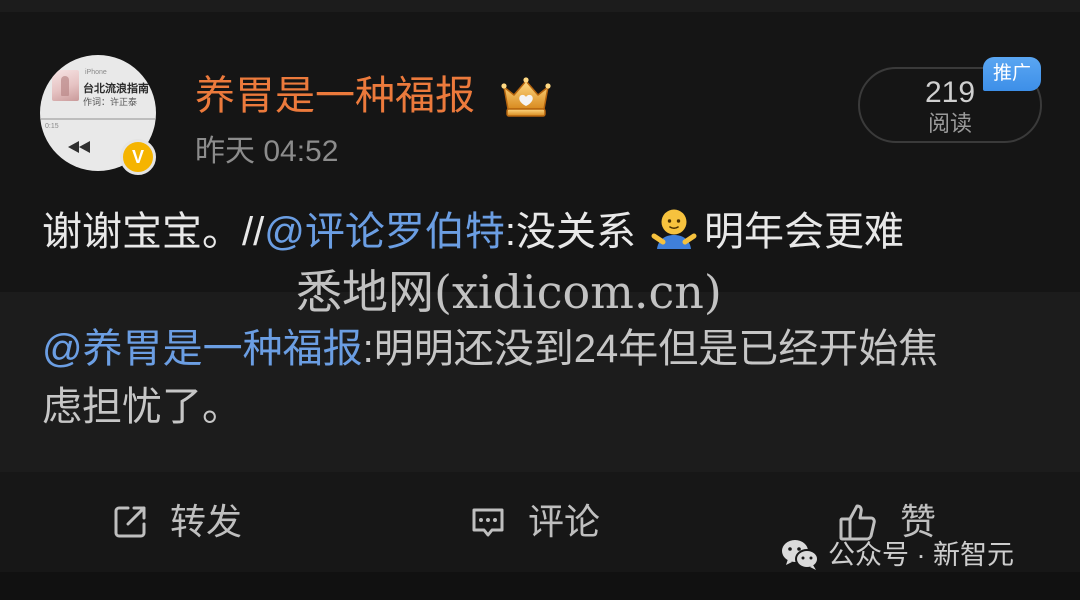 The height and width of the screenshot is (600, 1080). What do you see at coordinates (206, 521) in the screenshot?
I see `share-label: 转发` at bounding box center [206, 521].